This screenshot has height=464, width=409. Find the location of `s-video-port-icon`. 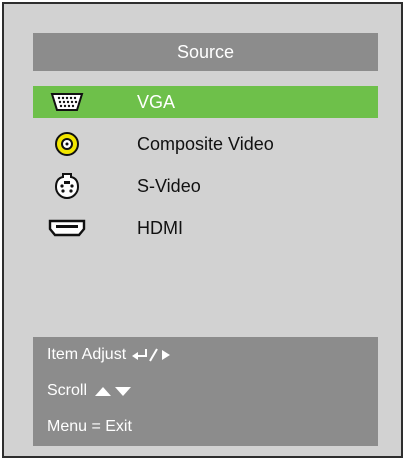

s-video-port-icon is located at coordinates (67, 186).